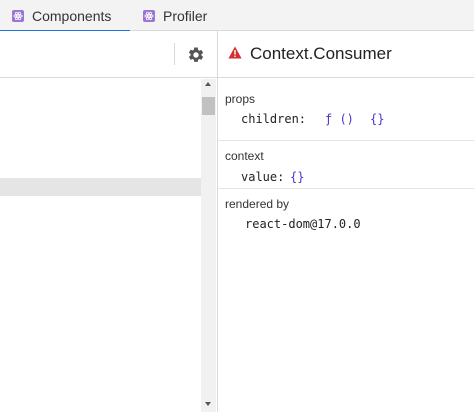 The width and height of the screenshot is (474, 412). I want to click on context-key-value: value:, so click(263, 177).